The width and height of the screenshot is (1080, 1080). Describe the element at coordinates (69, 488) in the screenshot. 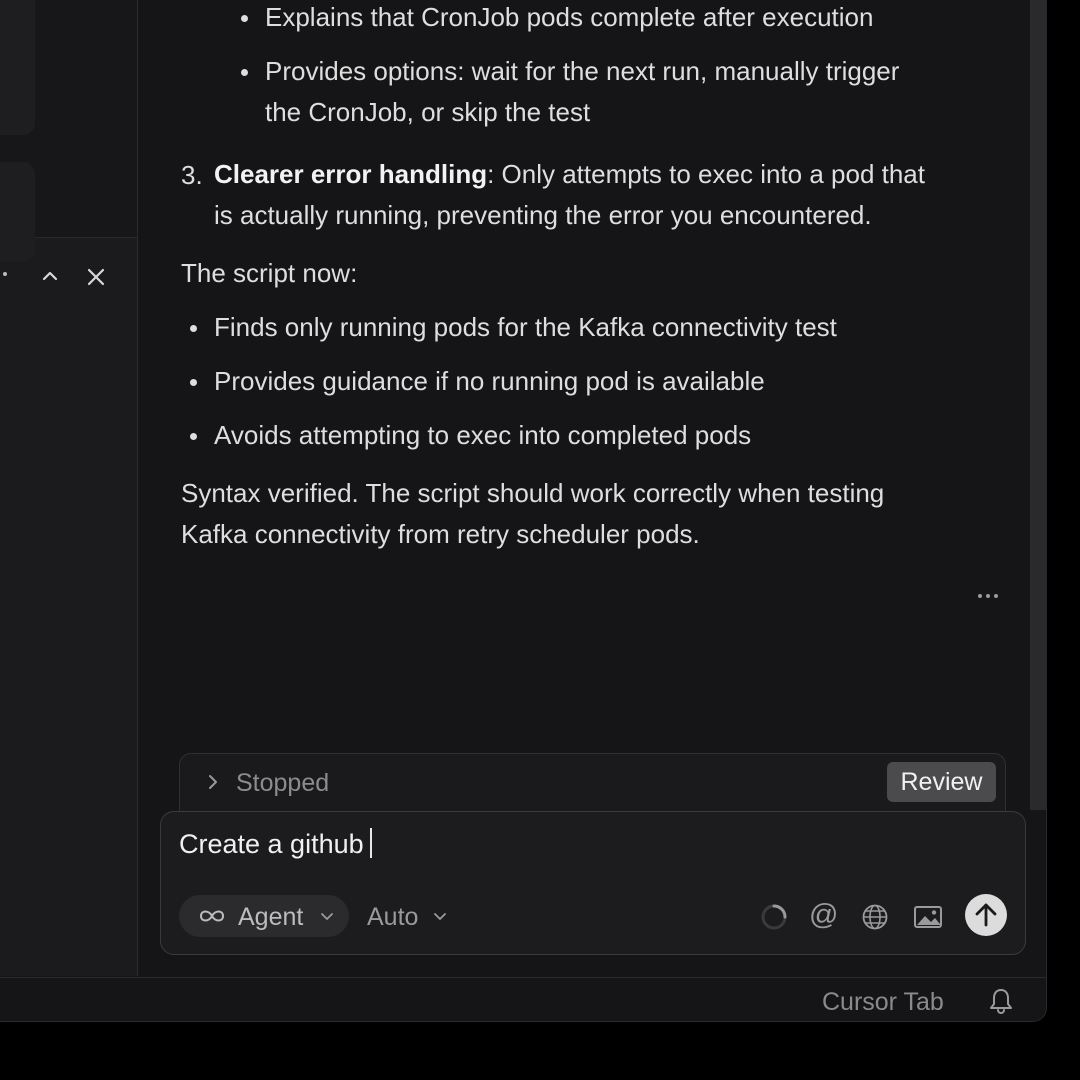

I see `left-panel` at that location.